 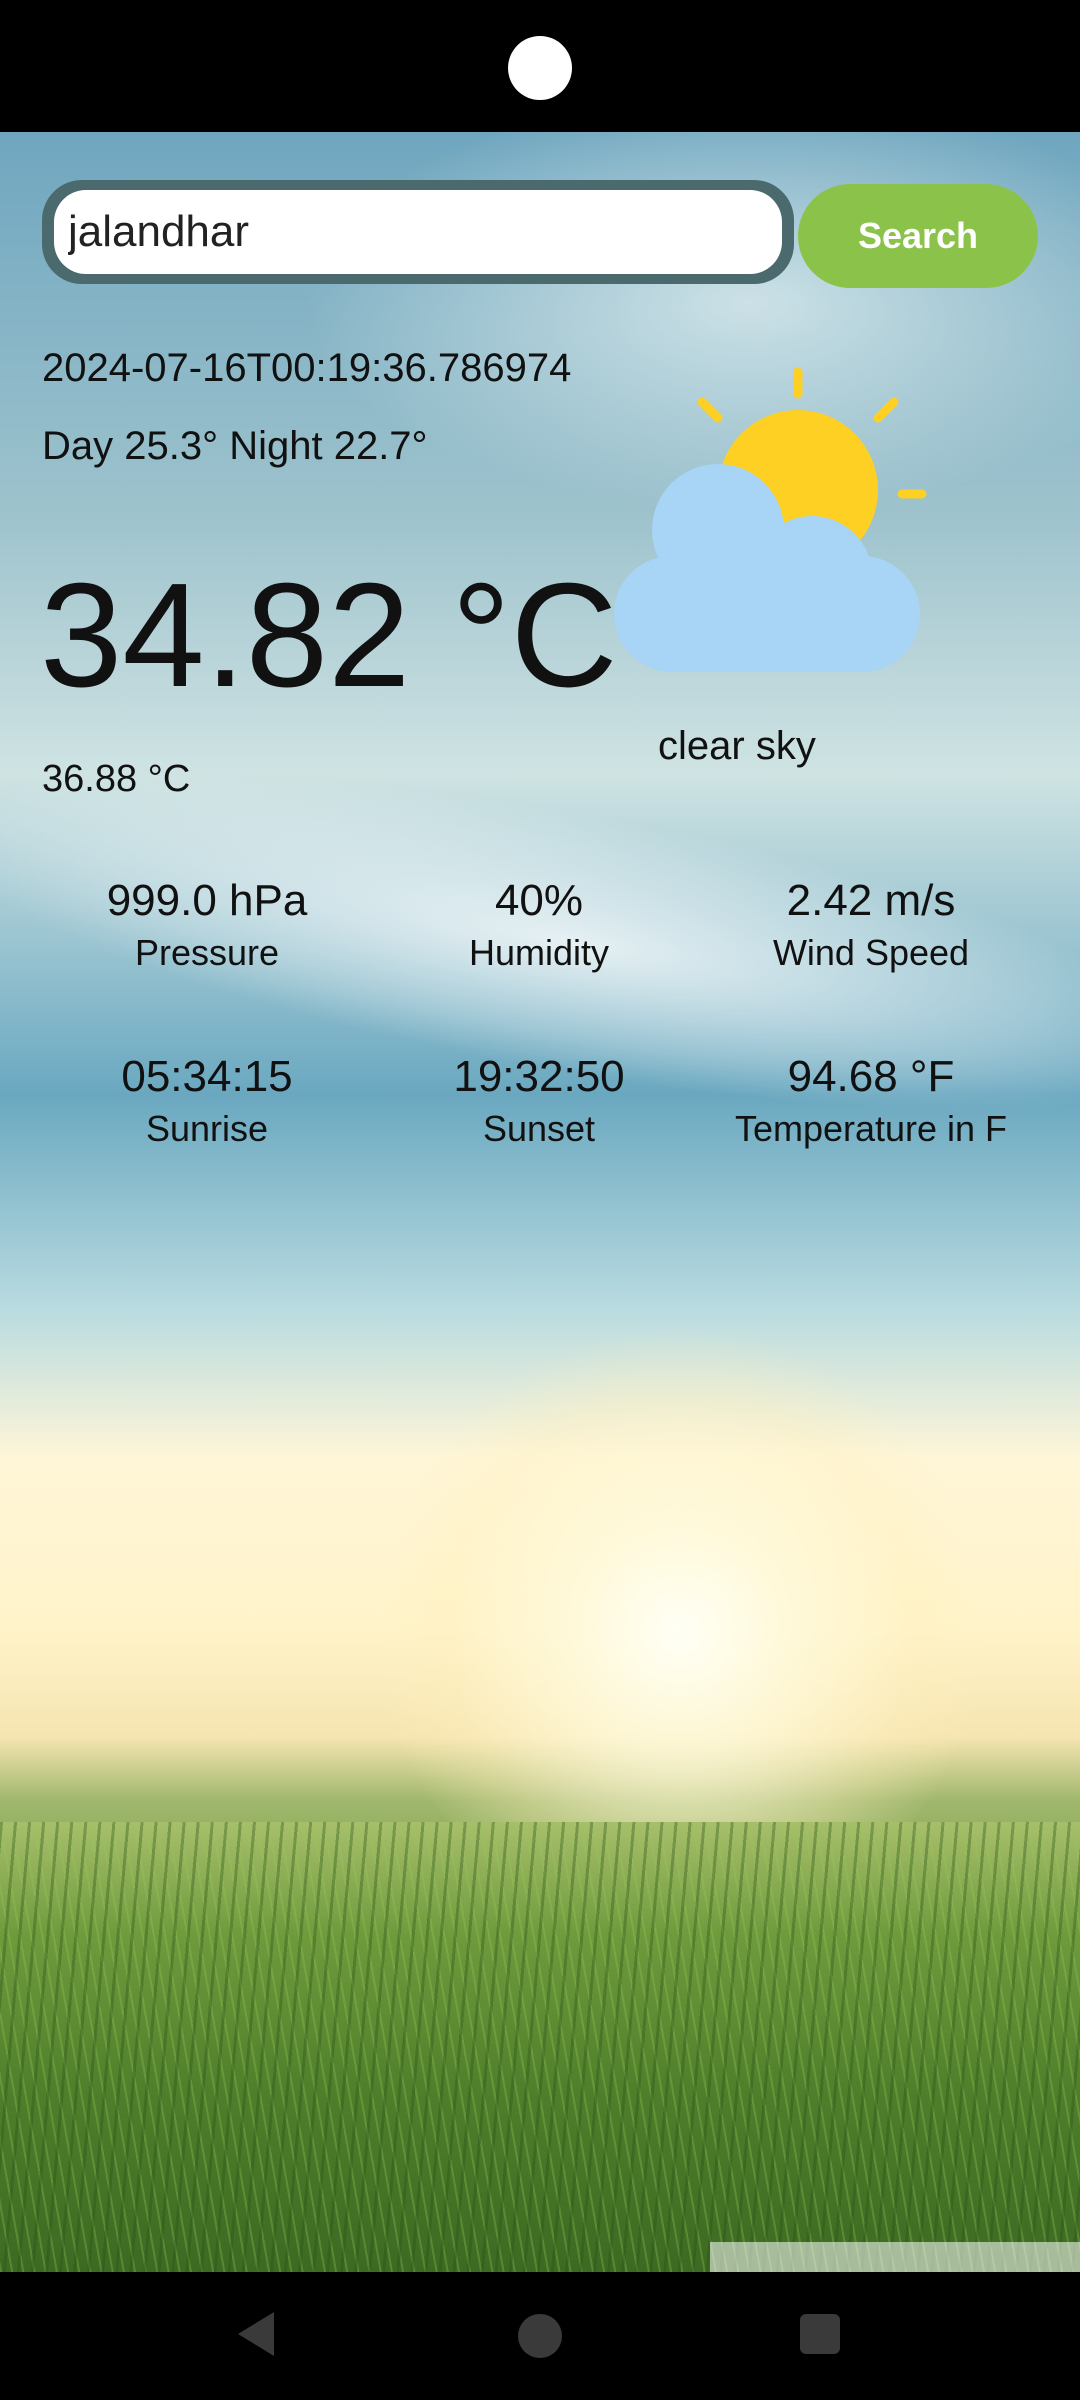 I want to click on stat-value: 2.42 m/s, so click(x=871, y=900).